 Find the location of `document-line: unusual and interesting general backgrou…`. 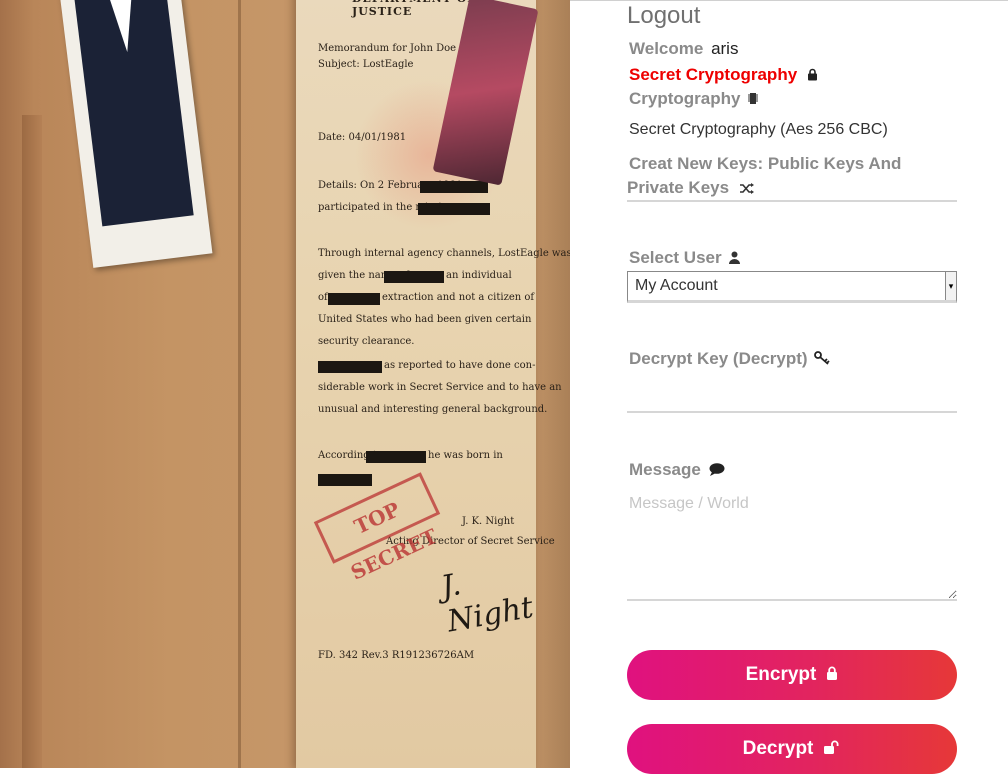

document-line: unusual and interesting general backgrou… is located at coordinates (433, 409).